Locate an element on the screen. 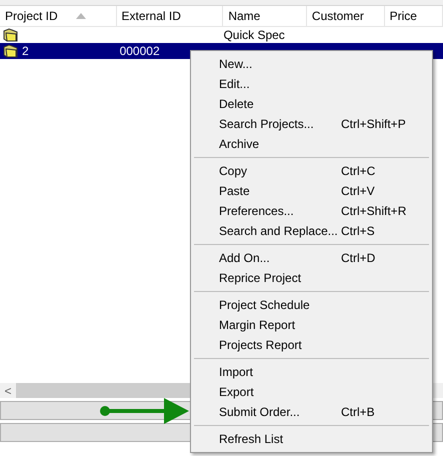 This screenshot has height=456, width=443. menu-item: Copy Ctrl+C is located at coordinates (311, 171).